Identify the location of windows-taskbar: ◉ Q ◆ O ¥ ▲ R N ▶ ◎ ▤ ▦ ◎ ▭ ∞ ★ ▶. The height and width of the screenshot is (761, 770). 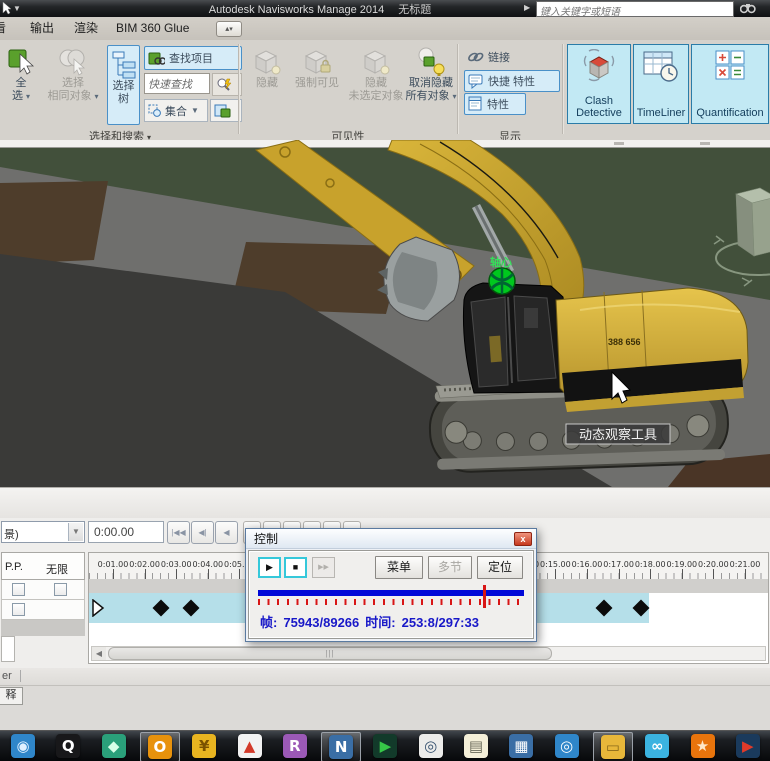
(385, 745).